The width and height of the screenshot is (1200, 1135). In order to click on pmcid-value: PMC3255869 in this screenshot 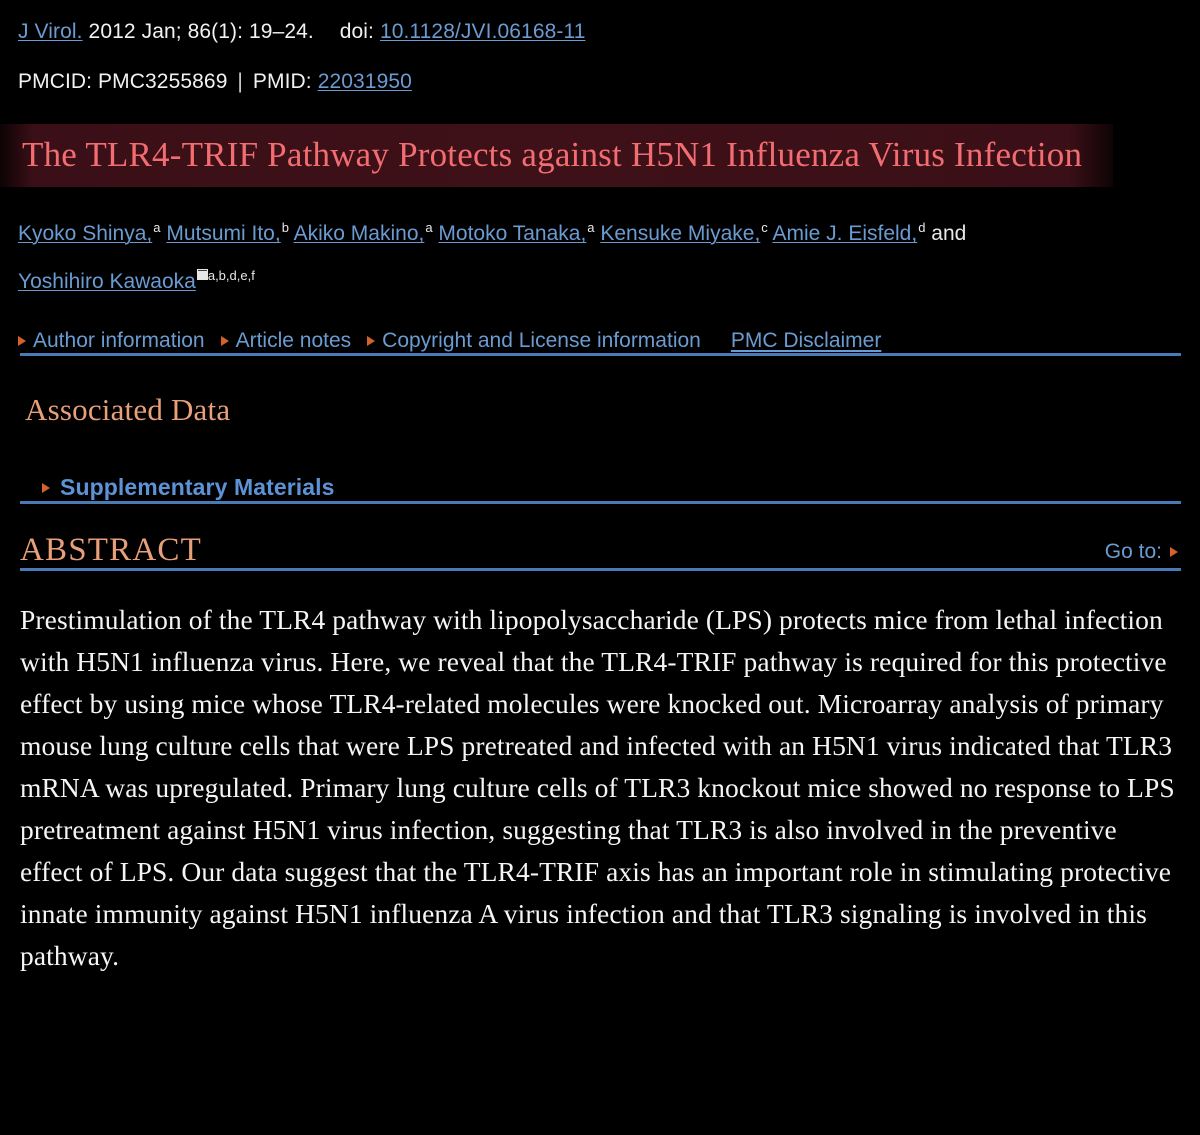, I will do `click(163, 82)`.